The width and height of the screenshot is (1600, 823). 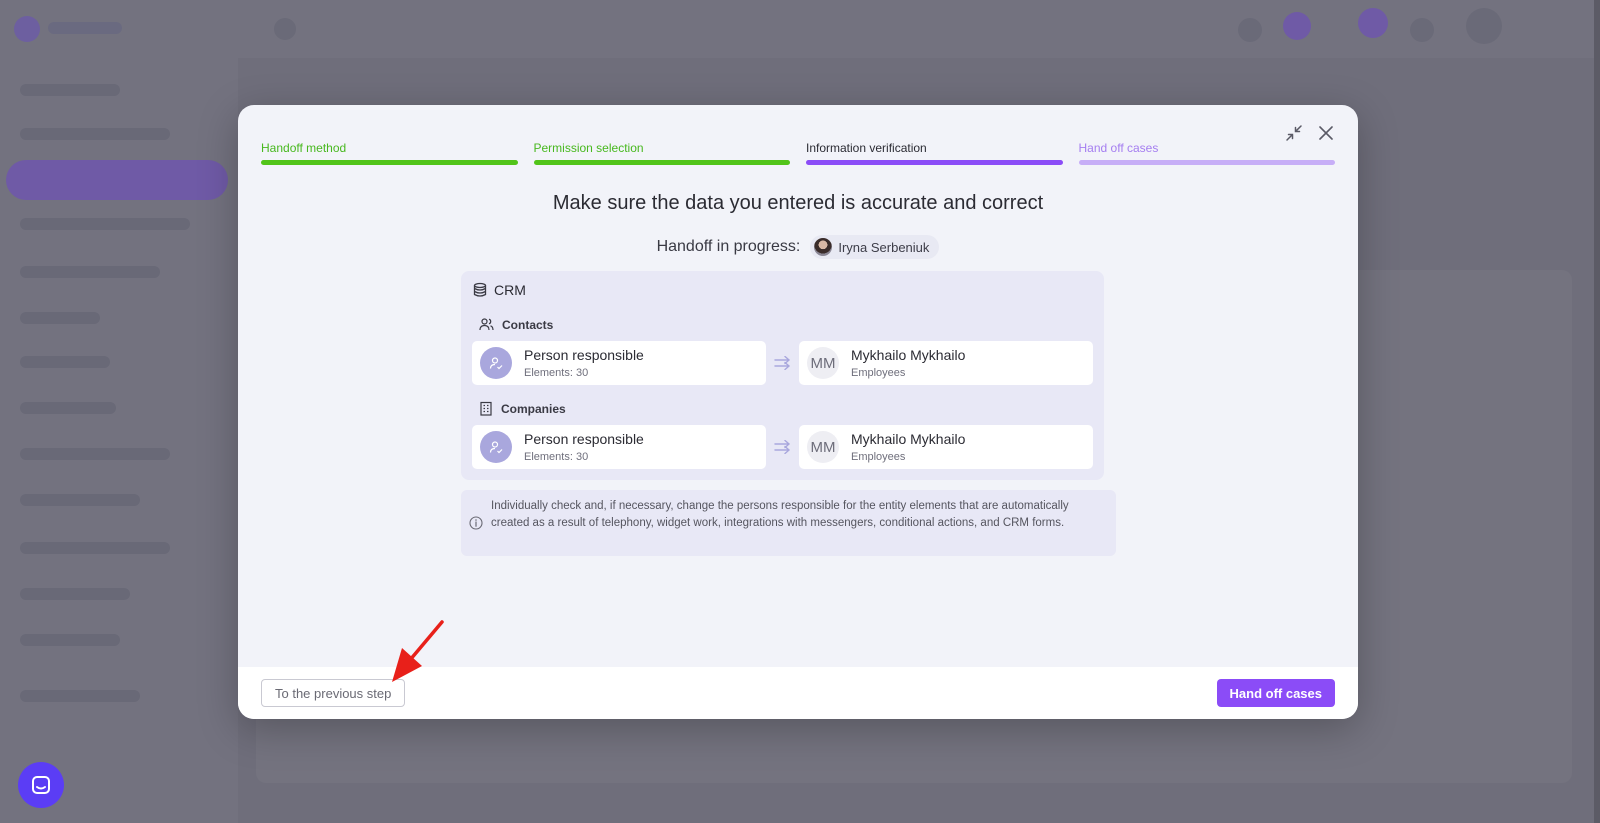 What do you see at coordinates (510, 290) in the screenshot?
I see `crm-title: CRM` at bounding box center [510, 290].